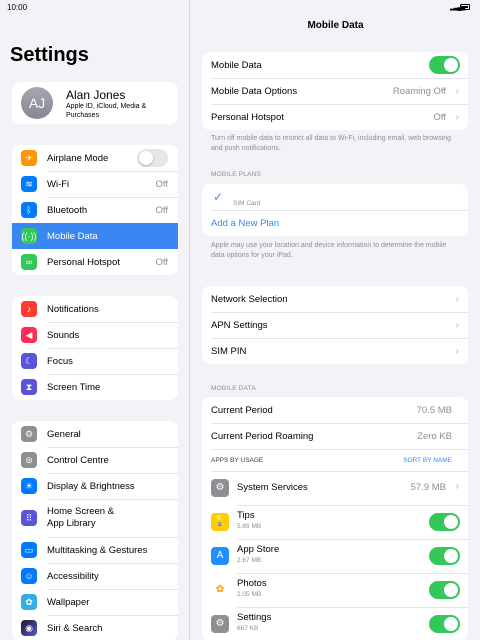 Image resolution: width=480 pixels, height=640 pixels. What do you see at coordinates (78, 158) in the screenshot?
I see `sidebar-item-label: Airplane Mode` at bounding box center [78, 158].